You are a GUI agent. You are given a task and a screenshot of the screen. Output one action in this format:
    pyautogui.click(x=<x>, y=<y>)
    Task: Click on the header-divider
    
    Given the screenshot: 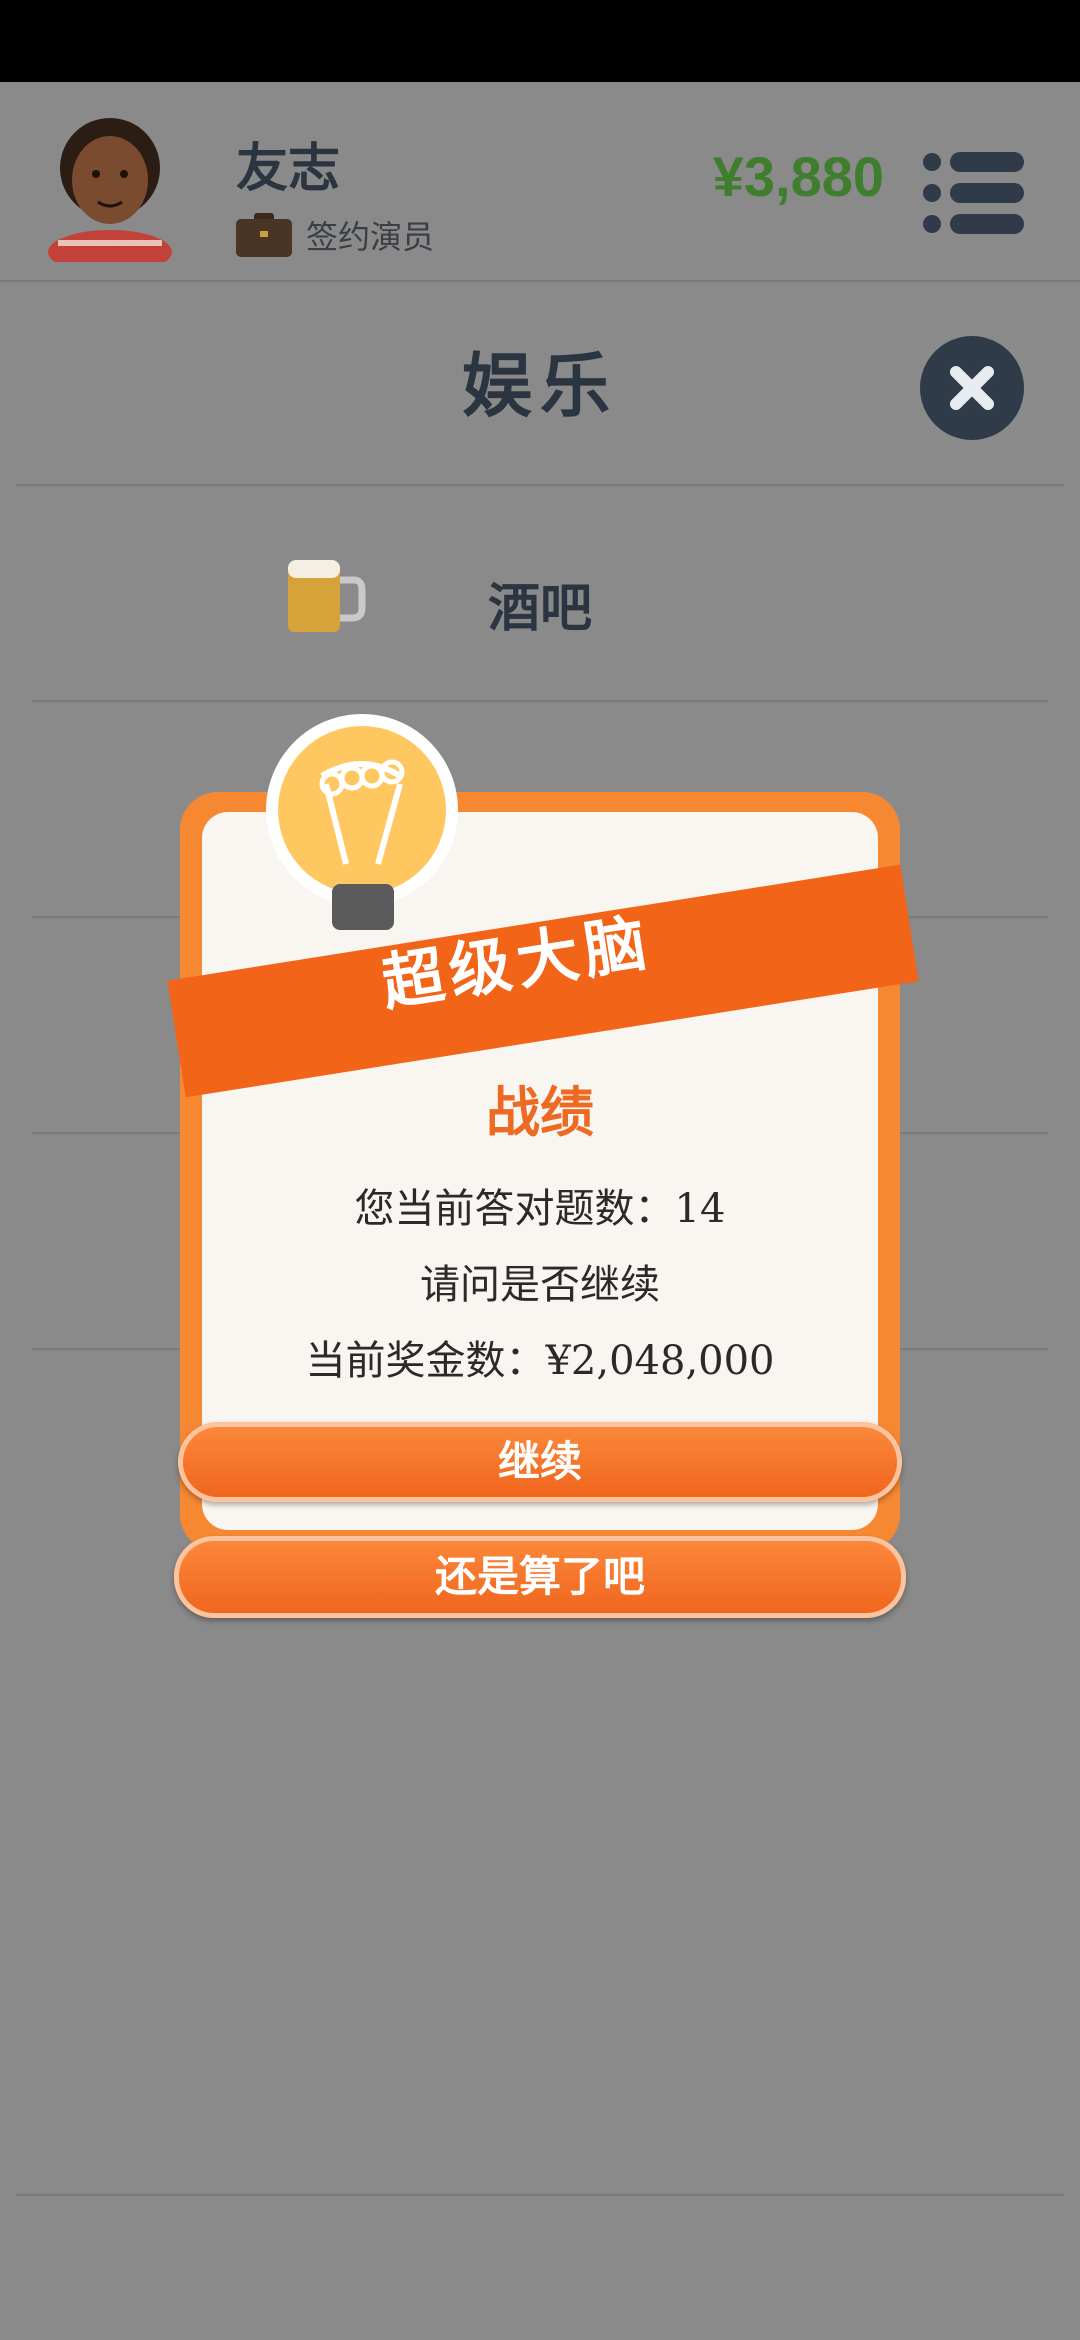 What is the action you would take?
    pyautogui.click(x=540, y=281)
    